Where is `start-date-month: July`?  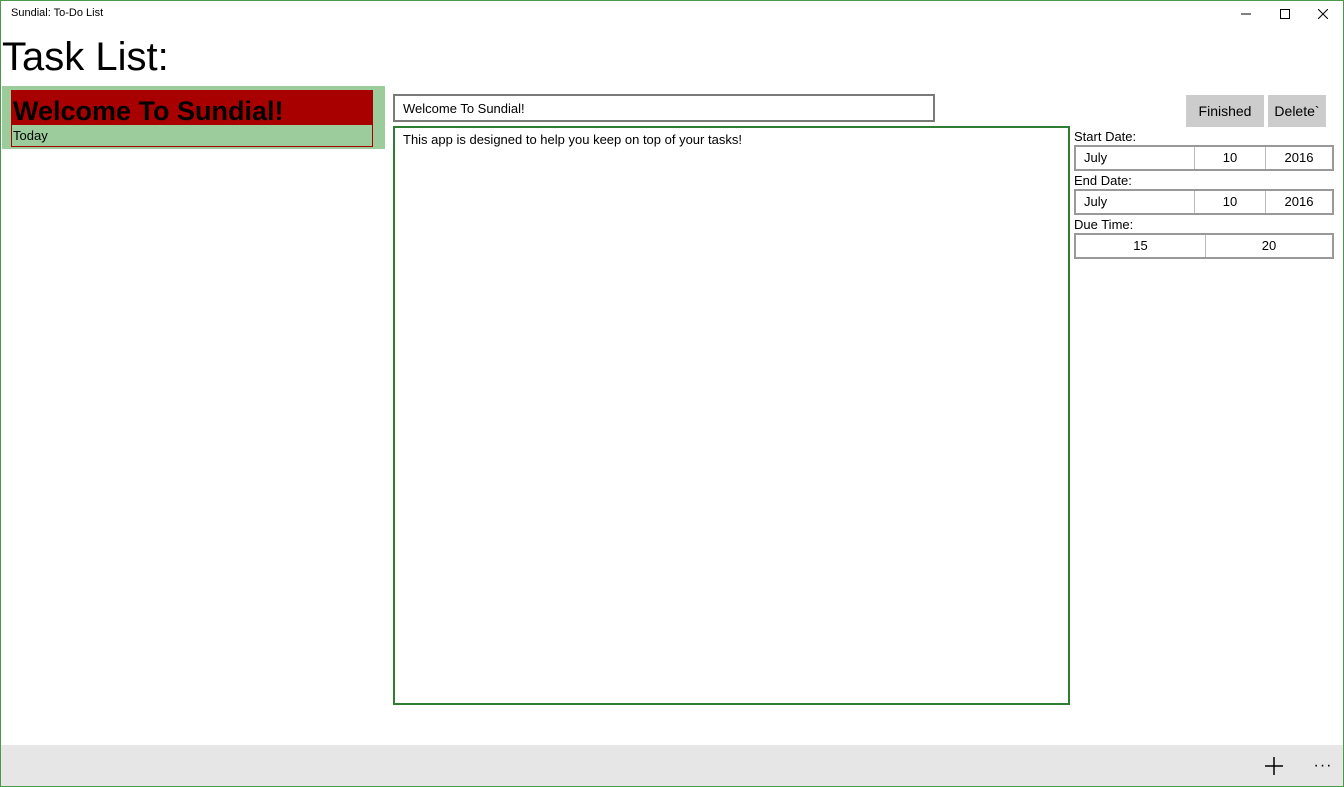 start-date-month: July is located at coordinates (1135, 158).